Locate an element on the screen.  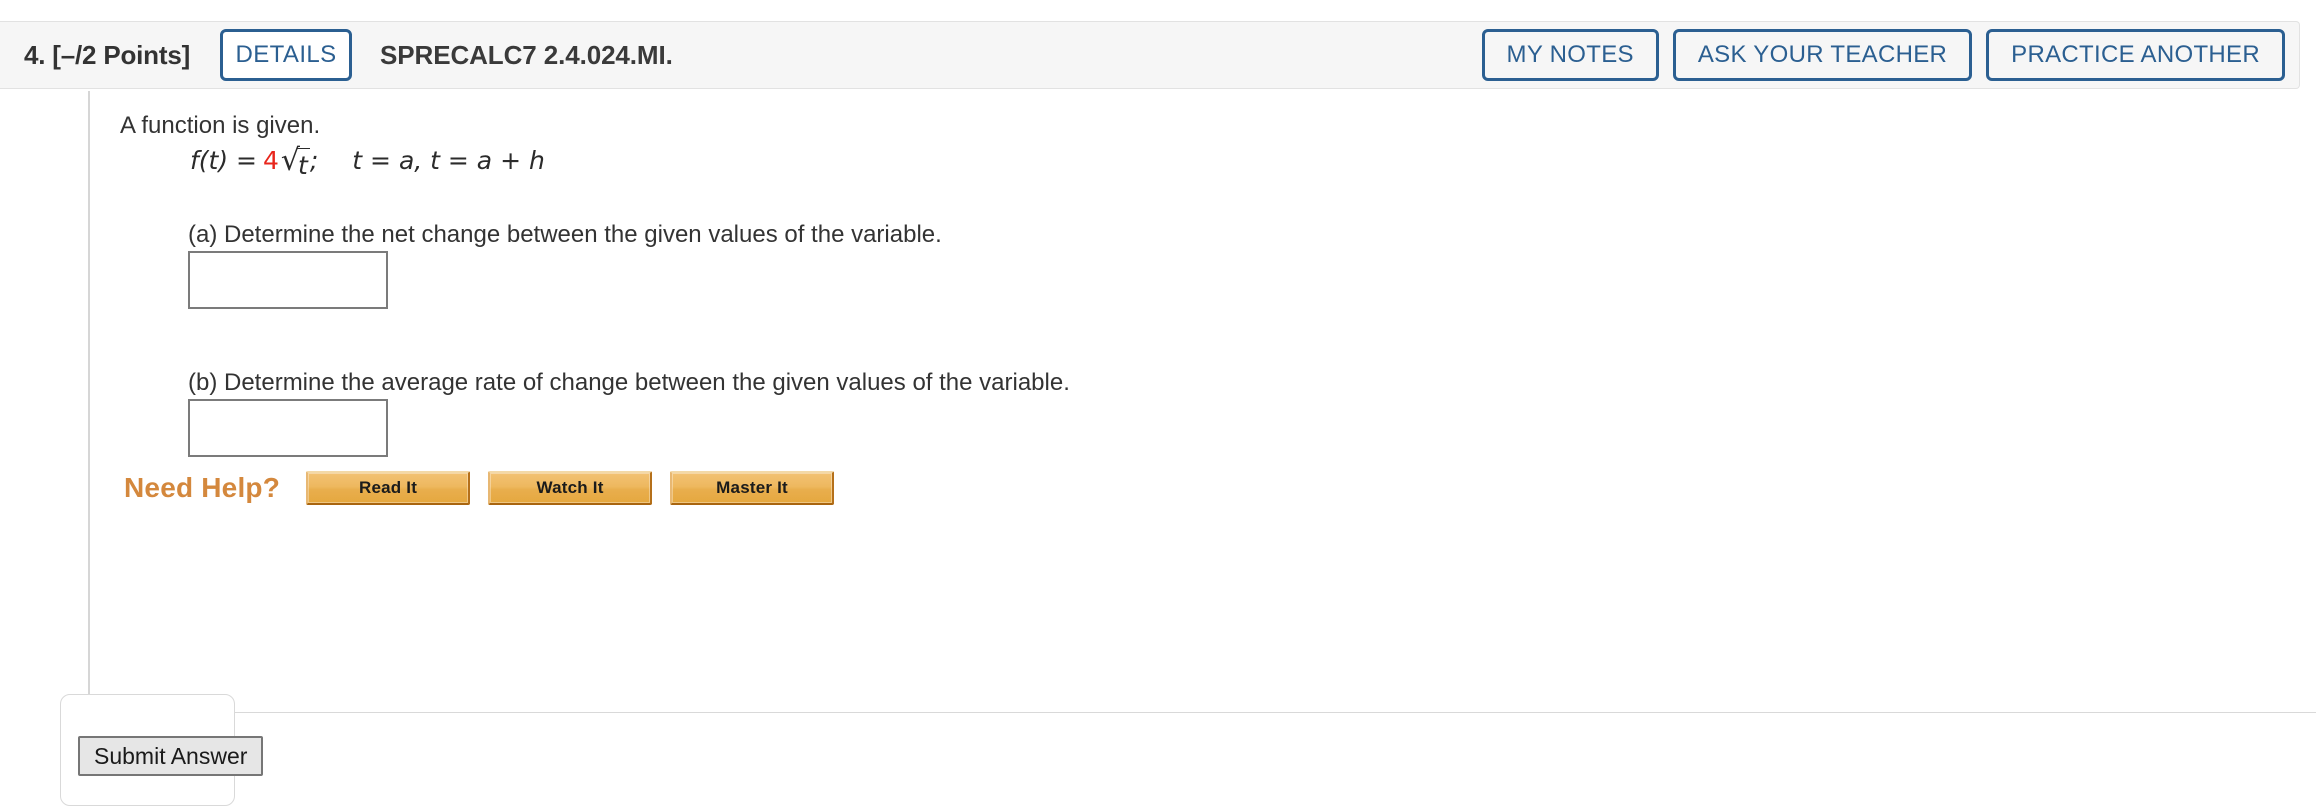
function-formula: f(t) = 4 √ t ; t = a, t = a + h is located at coordinates (367, 163).